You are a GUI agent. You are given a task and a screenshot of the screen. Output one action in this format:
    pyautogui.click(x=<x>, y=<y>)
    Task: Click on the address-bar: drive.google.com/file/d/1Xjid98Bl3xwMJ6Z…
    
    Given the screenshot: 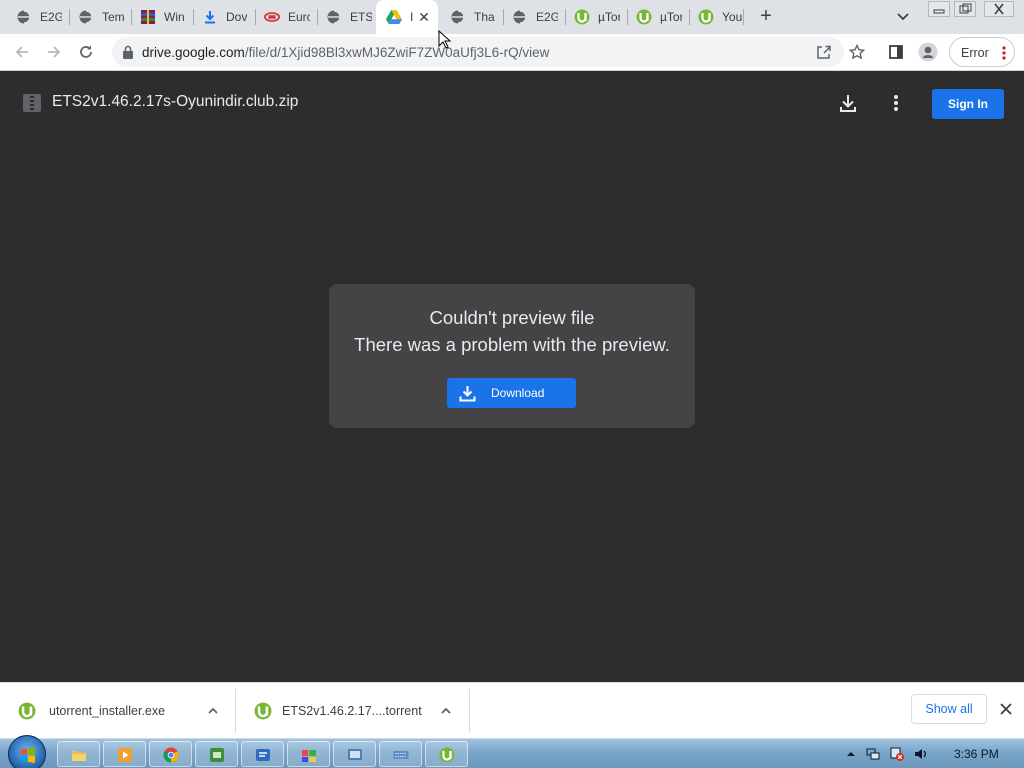 What is the action you would take?
    pyautogui.click(x=478, y=52)
    